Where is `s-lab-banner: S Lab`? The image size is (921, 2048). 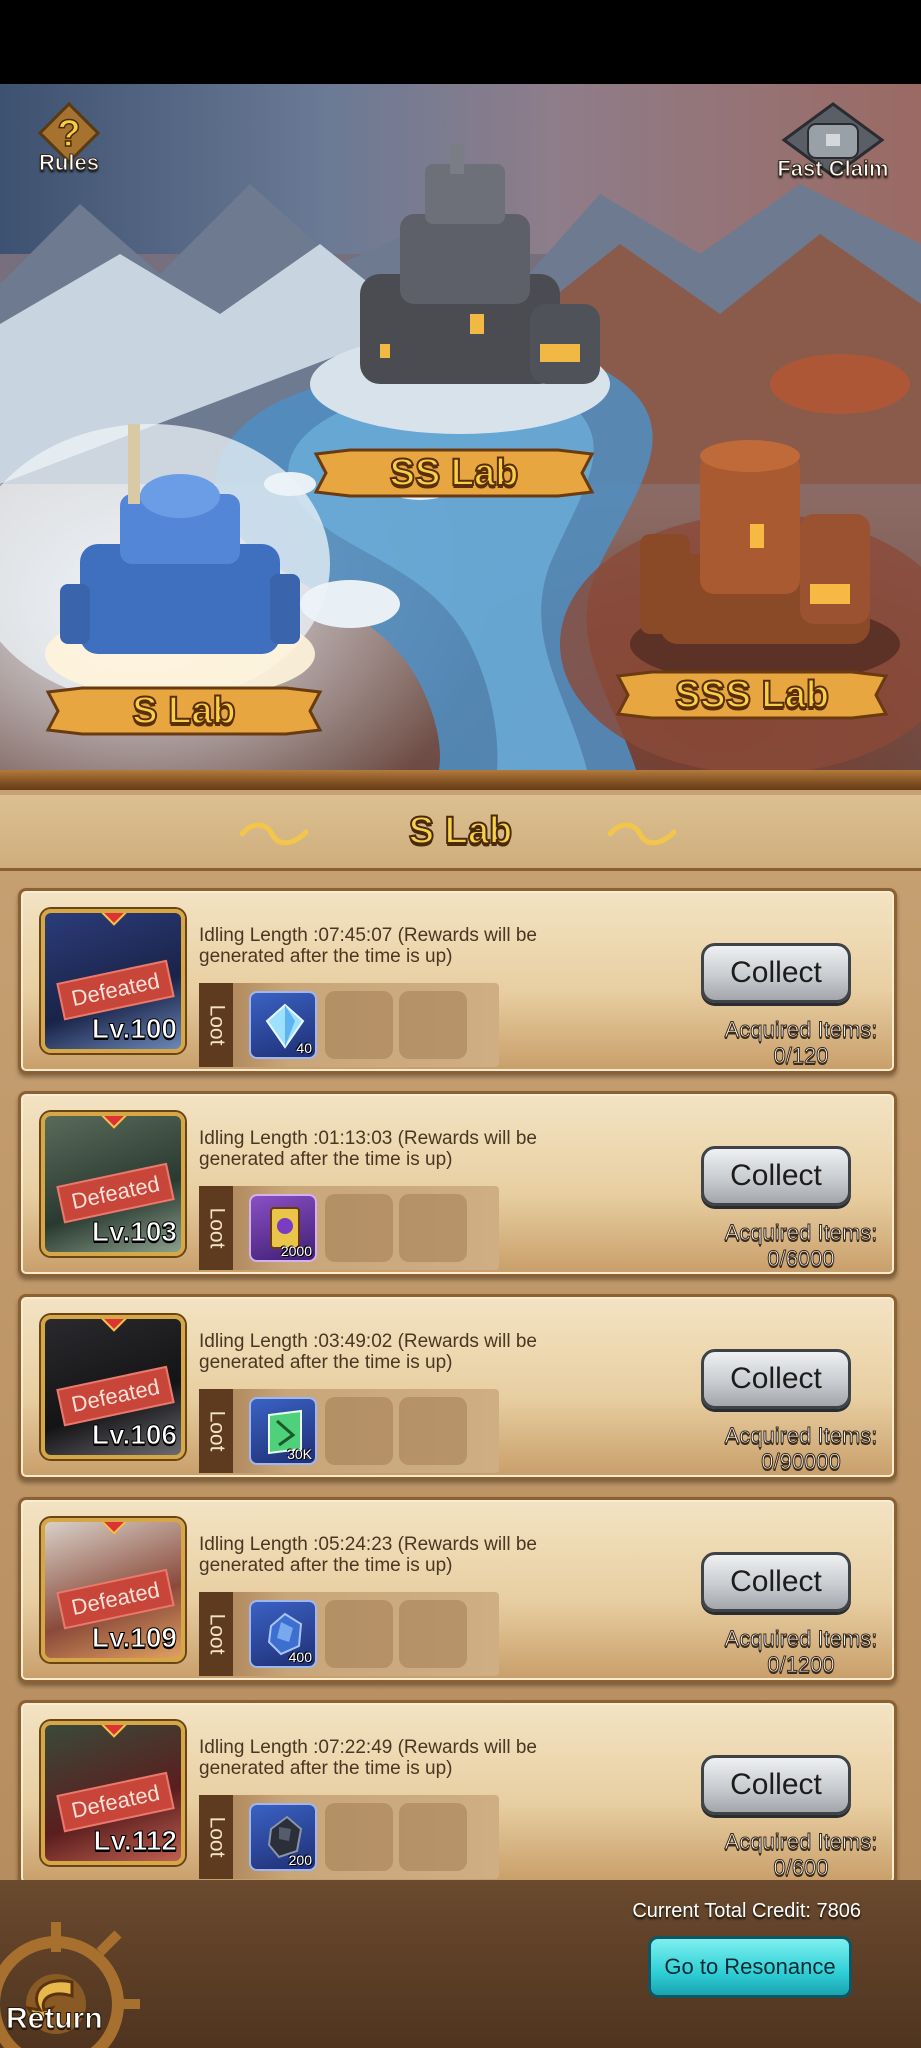
s-lab-banner: S Lab is located at coordinates (184, 711).